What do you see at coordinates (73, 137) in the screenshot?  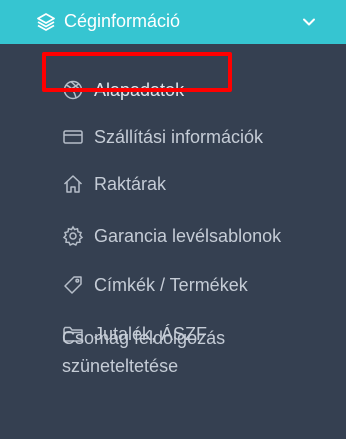 I see `credit-card-icon` at bounding box center [73, 137].